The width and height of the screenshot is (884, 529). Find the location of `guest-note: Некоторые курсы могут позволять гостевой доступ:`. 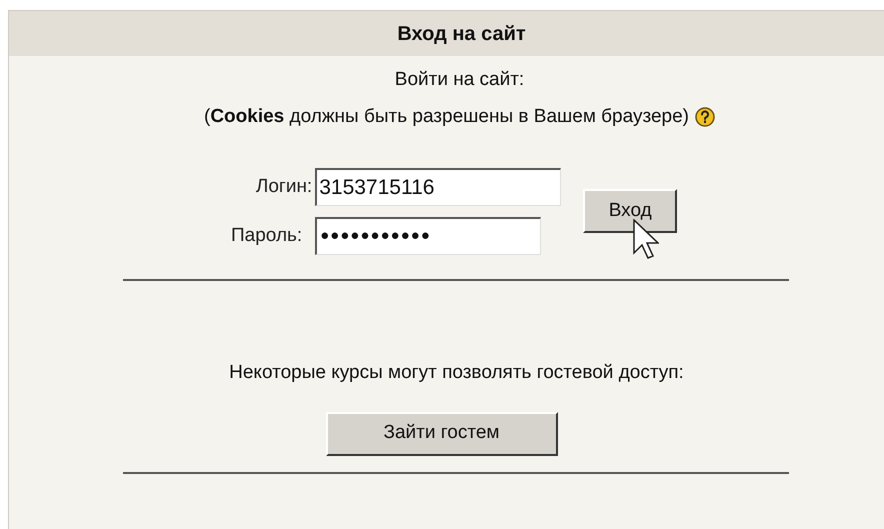

guest-note: Некоторые курсы могут позволять гостевой доступ: is located at coordinates (456, 373).